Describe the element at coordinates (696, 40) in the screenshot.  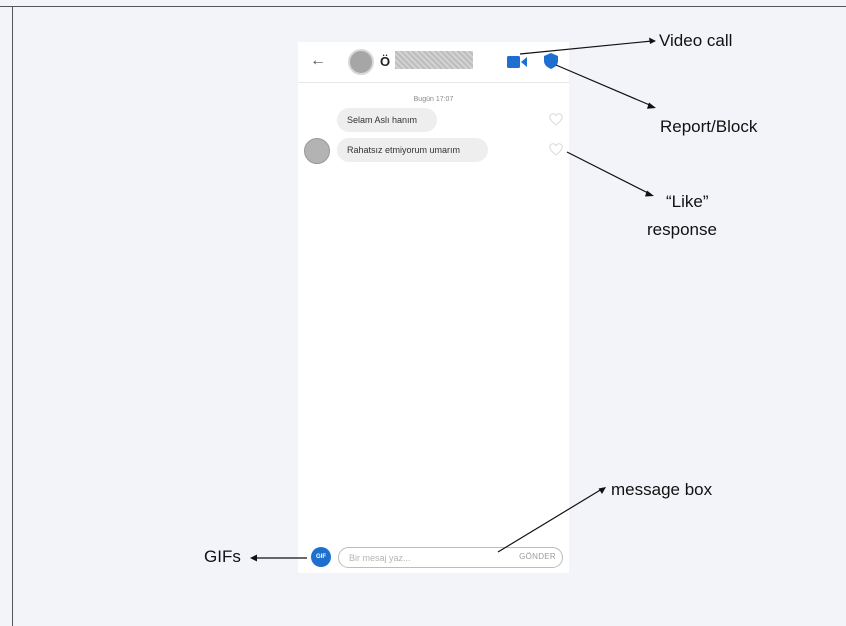
I see `annotation-video-call: Video call` at that location.